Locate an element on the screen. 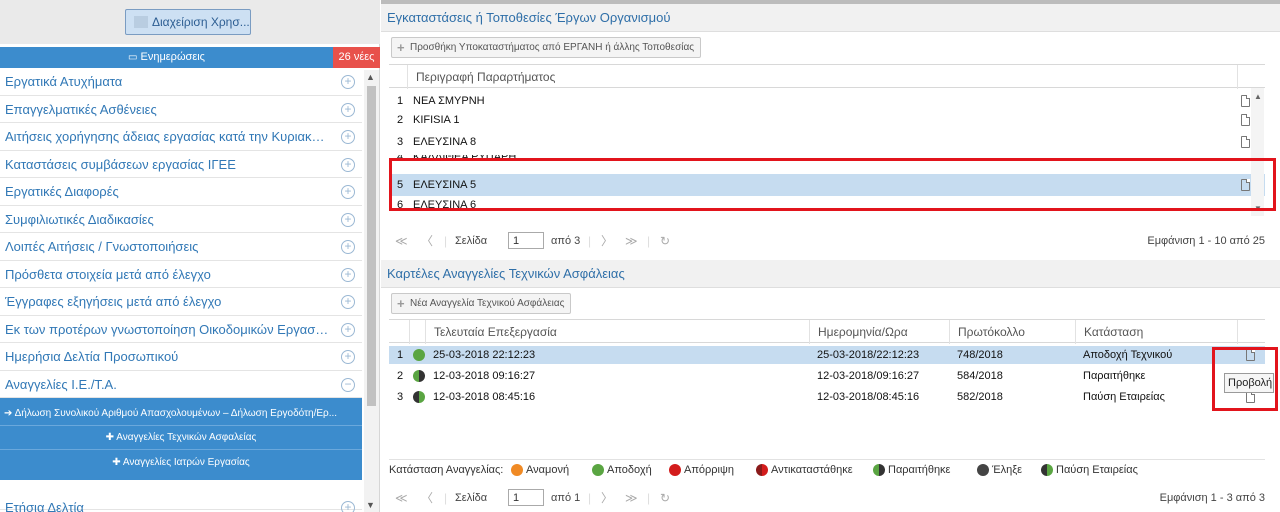  branch-name: ΕΛΕΥΣΙΝΑ 8 is located at coordinates (445, 142).